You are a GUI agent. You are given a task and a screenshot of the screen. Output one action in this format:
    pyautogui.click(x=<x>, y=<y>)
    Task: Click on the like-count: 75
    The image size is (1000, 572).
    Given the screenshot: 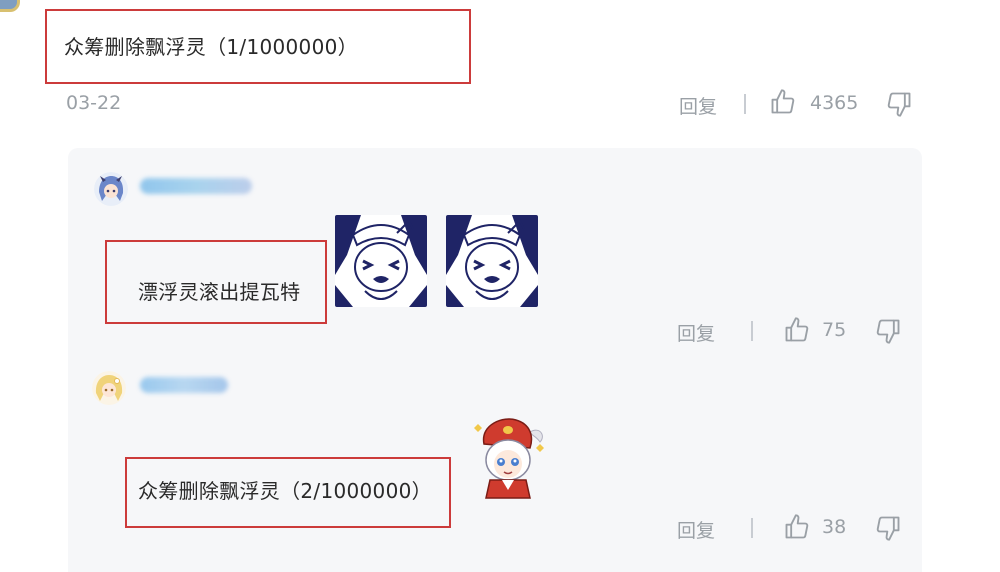 What is the action you would take?
    pyautogui.click(x=834, y=330)
    